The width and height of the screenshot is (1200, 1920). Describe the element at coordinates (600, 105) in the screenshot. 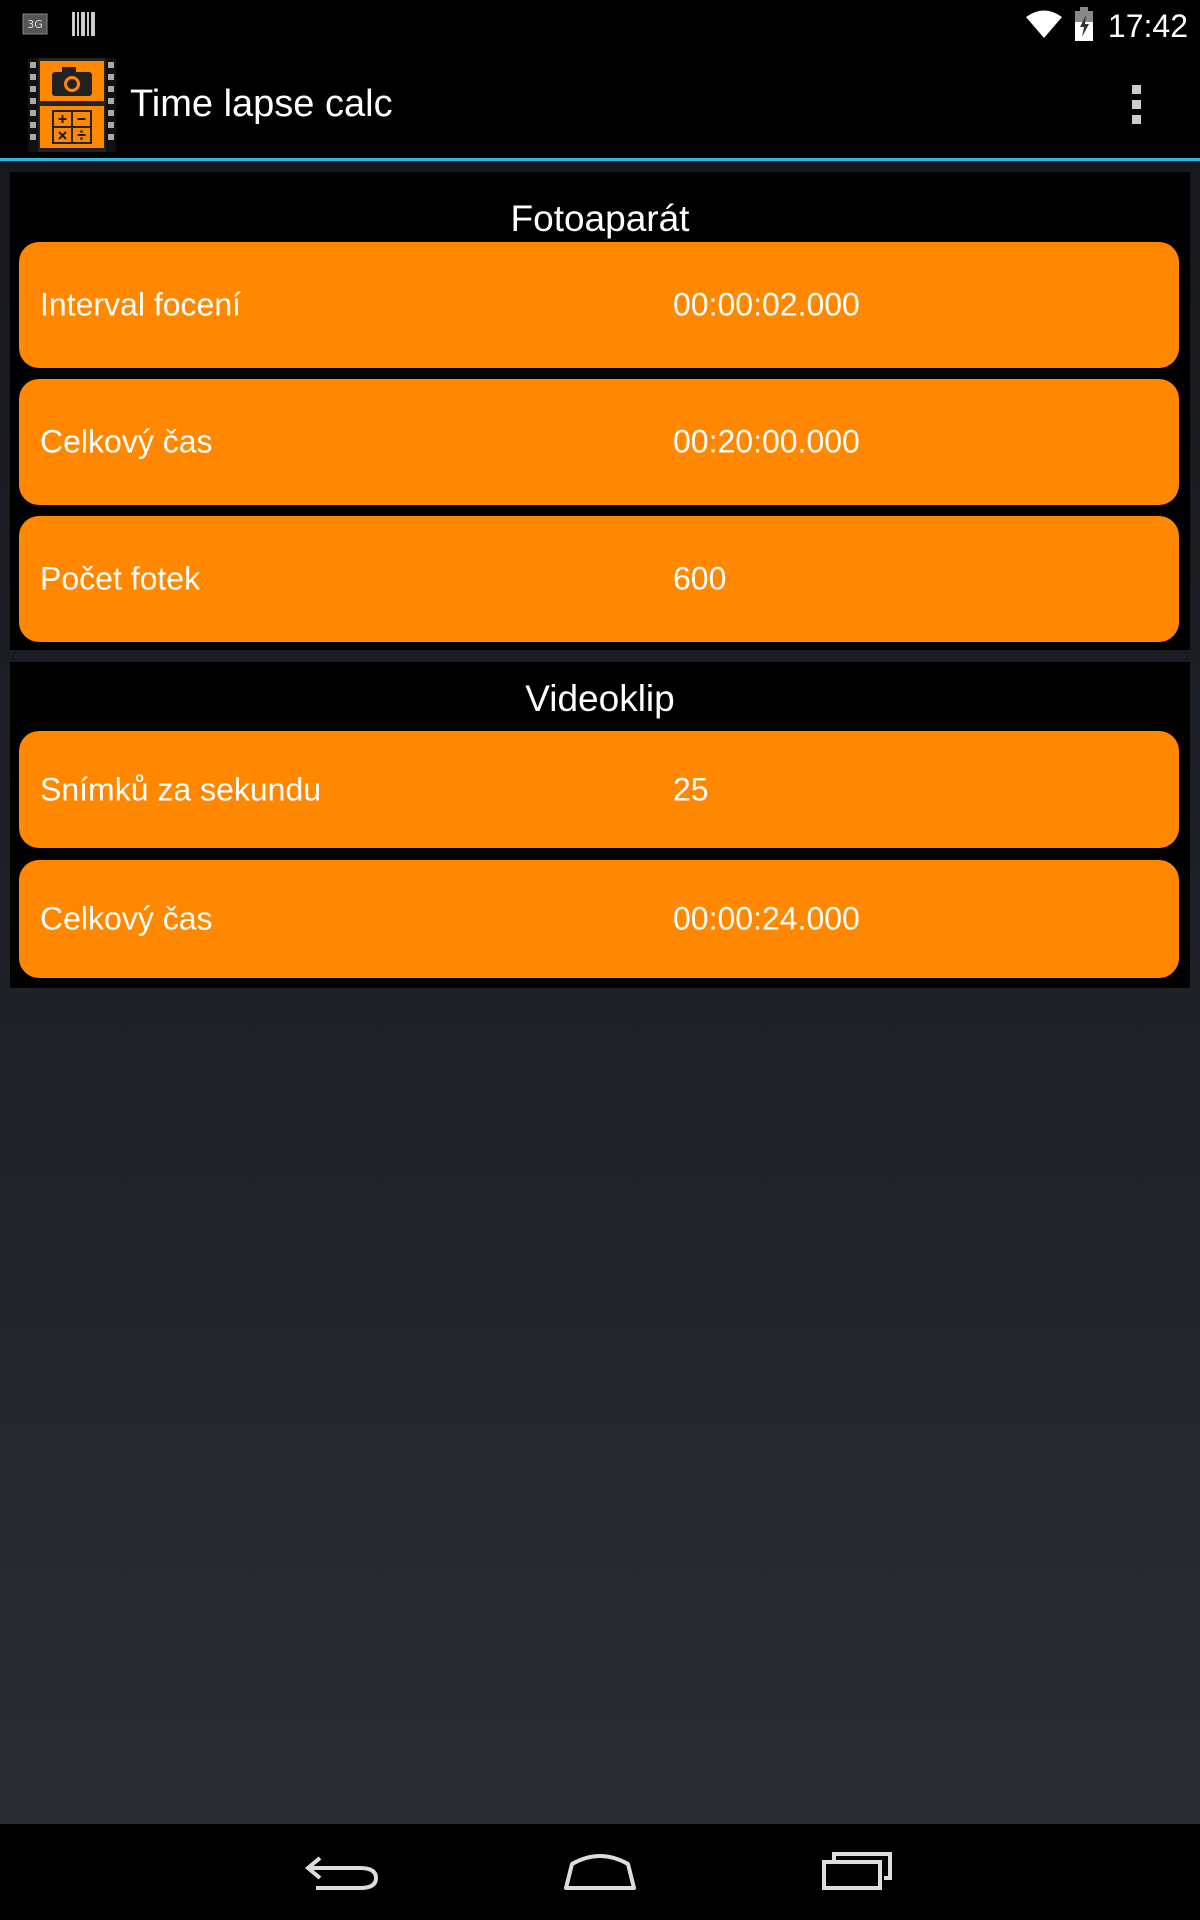

I see `action-bar: Time lapse calc` at that location.